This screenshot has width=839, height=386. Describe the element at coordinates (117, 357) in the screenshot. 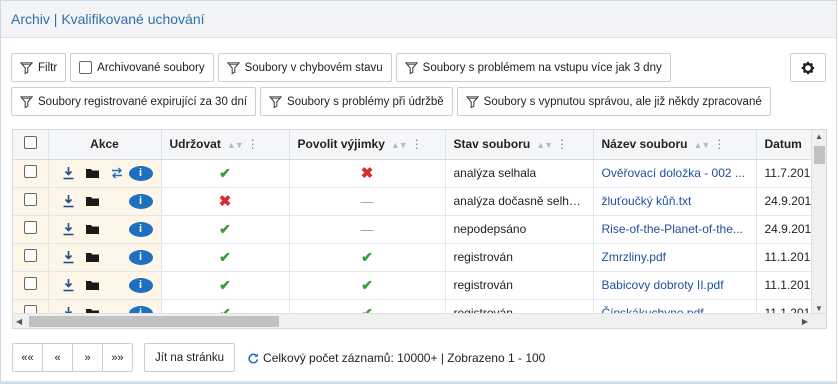

I see `last-page-button: »»` at that location.